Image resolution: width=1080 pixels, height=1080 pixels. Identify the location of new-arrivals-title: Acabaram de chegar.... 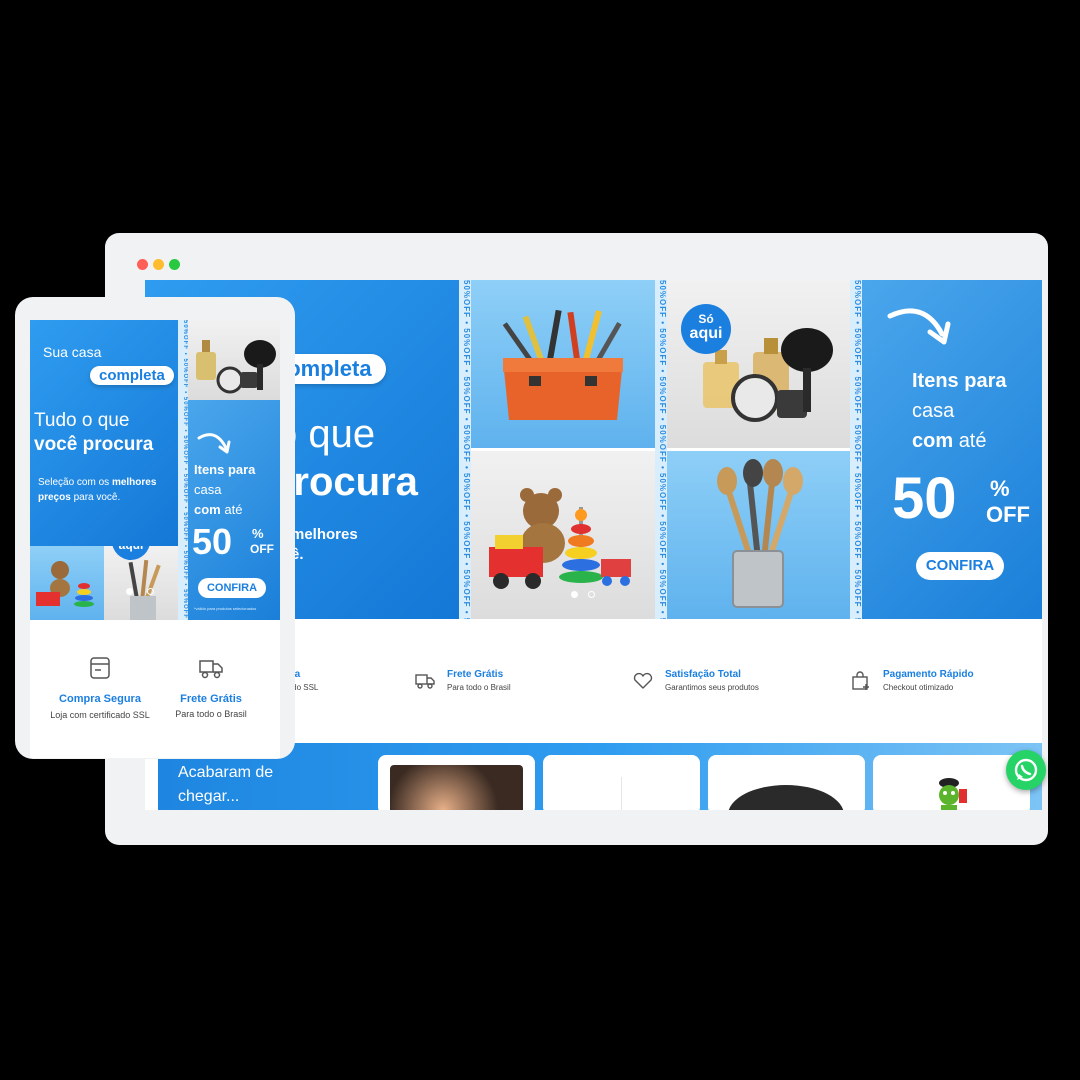
(225, 785).